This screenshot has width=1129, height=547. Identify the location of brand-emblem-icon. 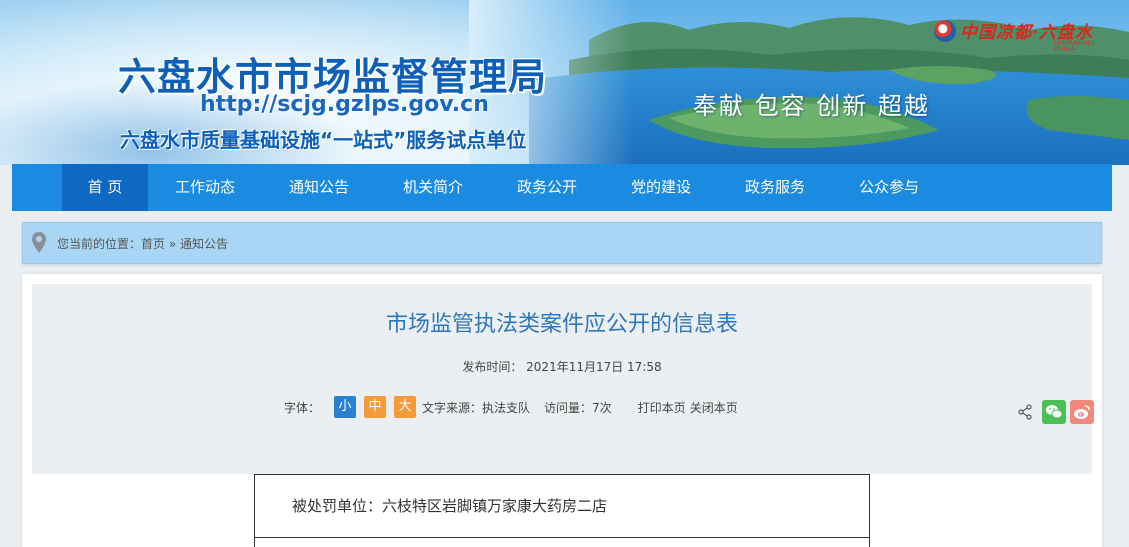
(945, 30).